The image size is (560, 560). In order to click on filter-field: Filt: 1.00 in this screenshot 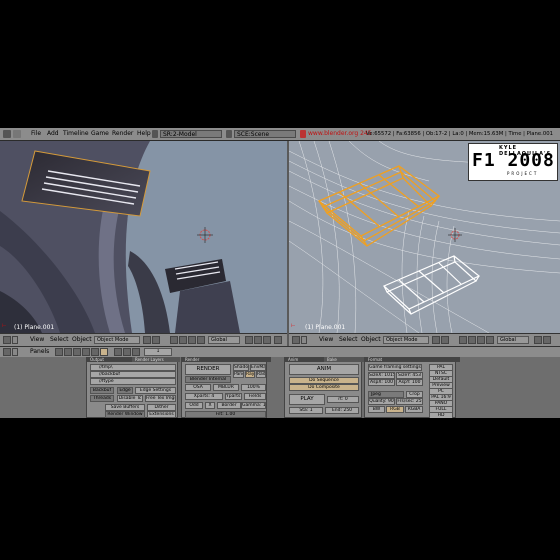, I will do `click(225, 414)`.